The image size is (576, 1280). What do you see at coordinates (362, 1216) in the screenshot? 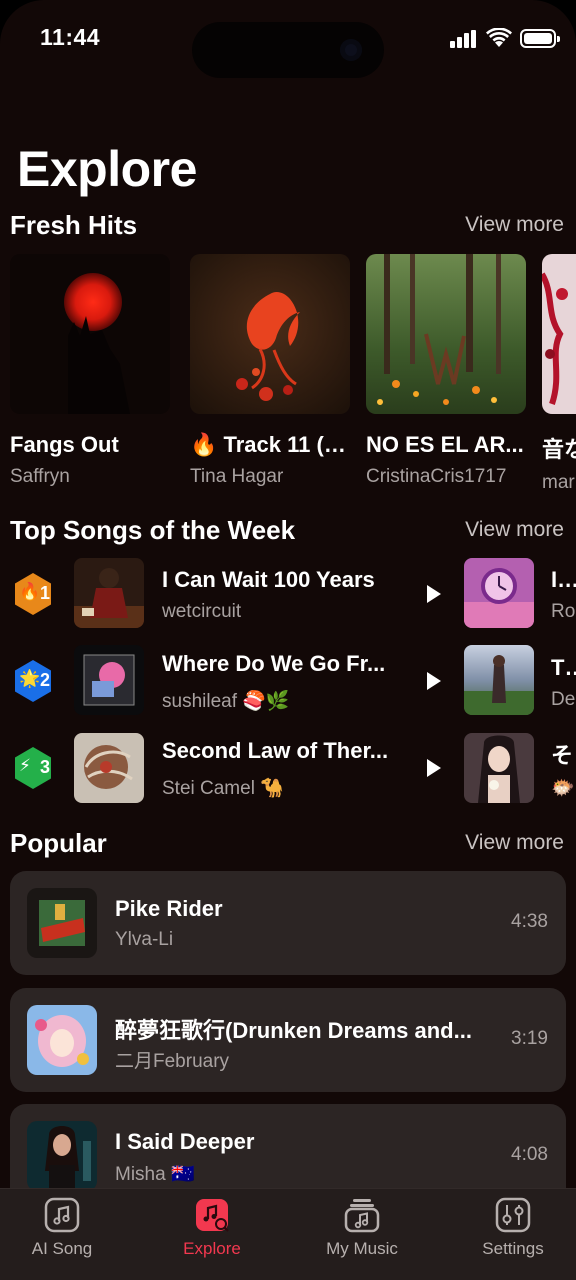
I see `music-library-icon` at bounding box center [362, 1216].